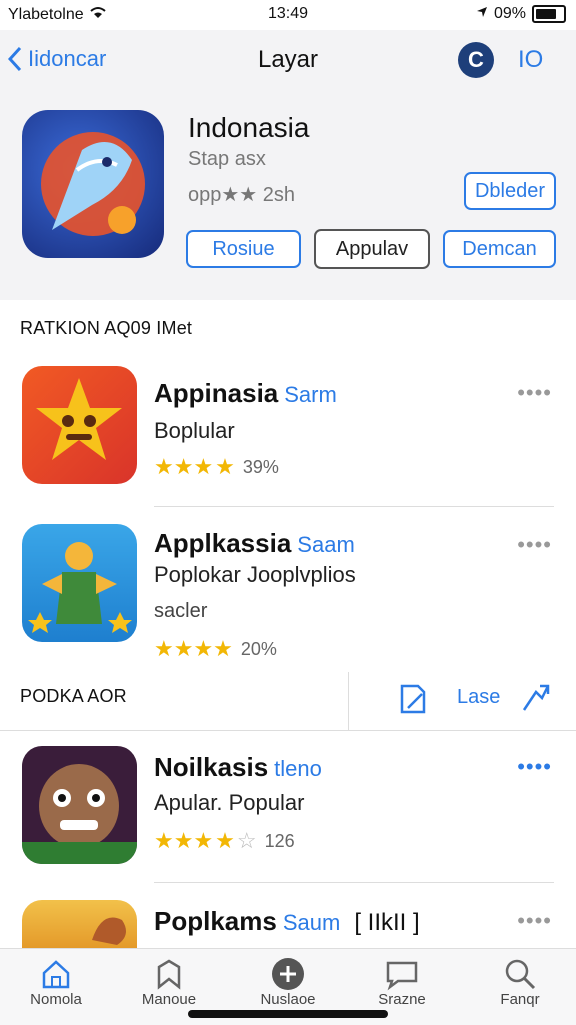  I want to click on app-tag: Sarm, so click(310, 394).